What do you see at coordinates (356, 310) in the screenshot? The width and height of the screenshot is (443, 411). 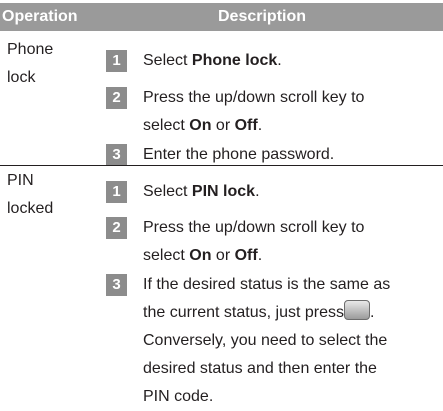 I see `confirm-key-icon` at bounding box center [356, 310].